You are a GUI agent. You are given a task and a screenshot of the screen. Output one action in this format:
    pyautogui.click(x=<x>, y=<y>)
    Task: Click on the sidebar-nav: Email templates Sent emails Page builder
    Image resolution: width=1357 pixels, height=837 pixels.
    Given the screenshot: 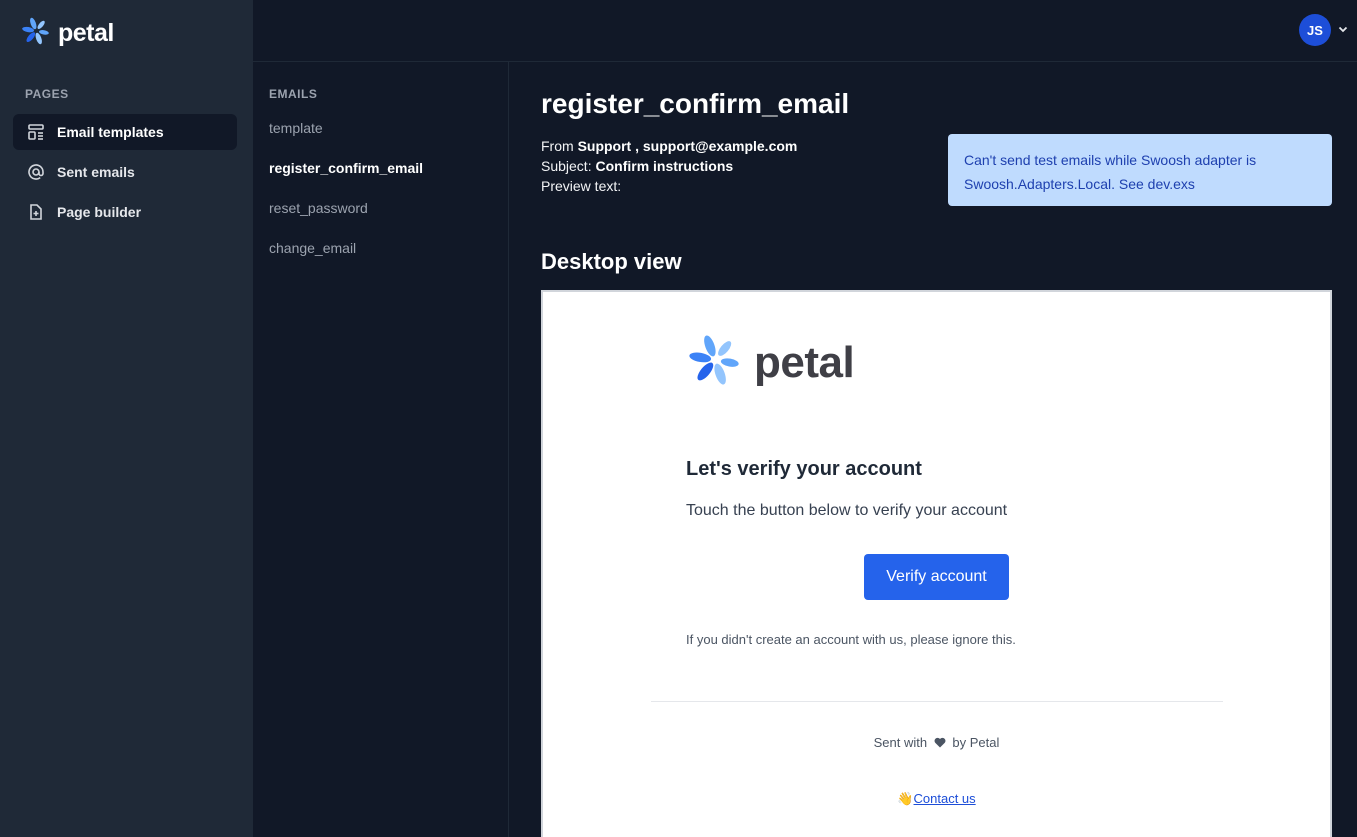 What is the action you would take?
    pyautogui.click(x=125, y=174)
    